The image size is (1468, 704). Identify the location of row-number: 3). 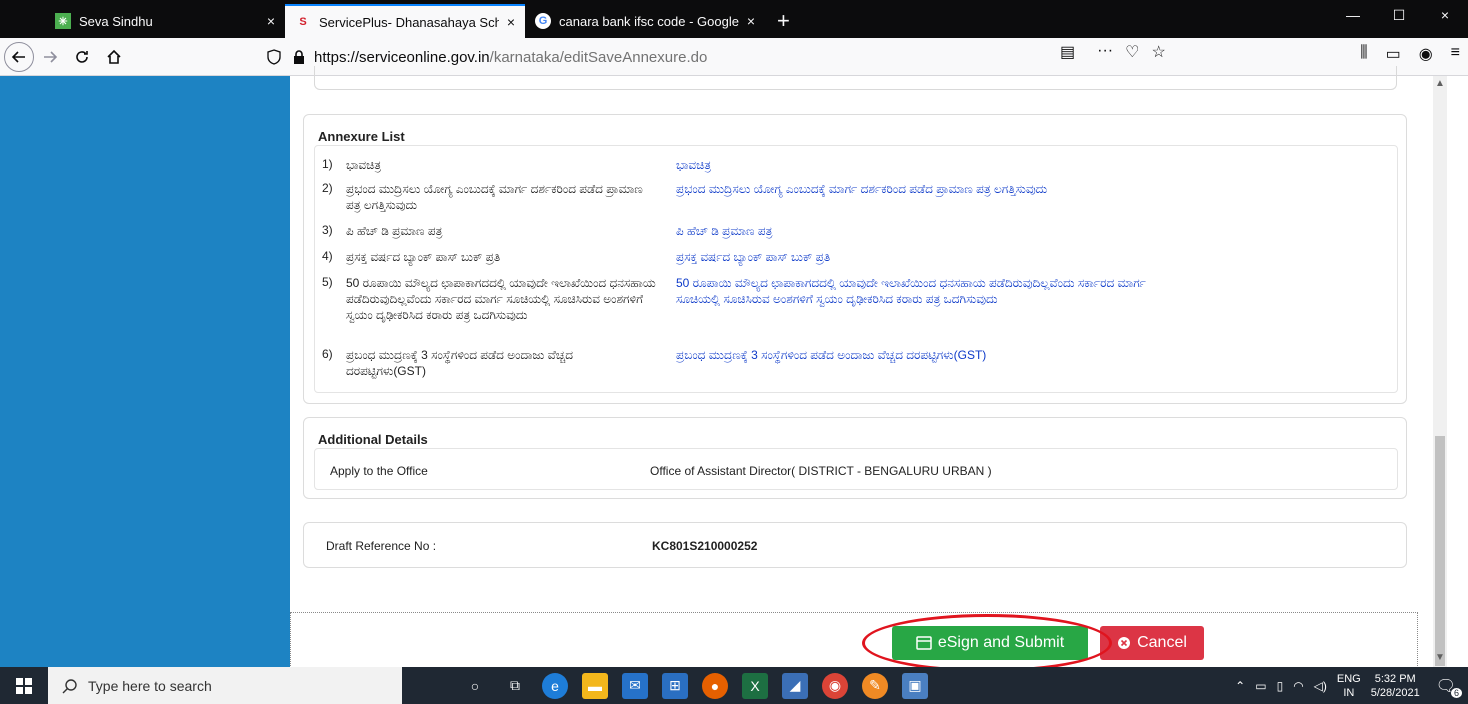
(327, 230).